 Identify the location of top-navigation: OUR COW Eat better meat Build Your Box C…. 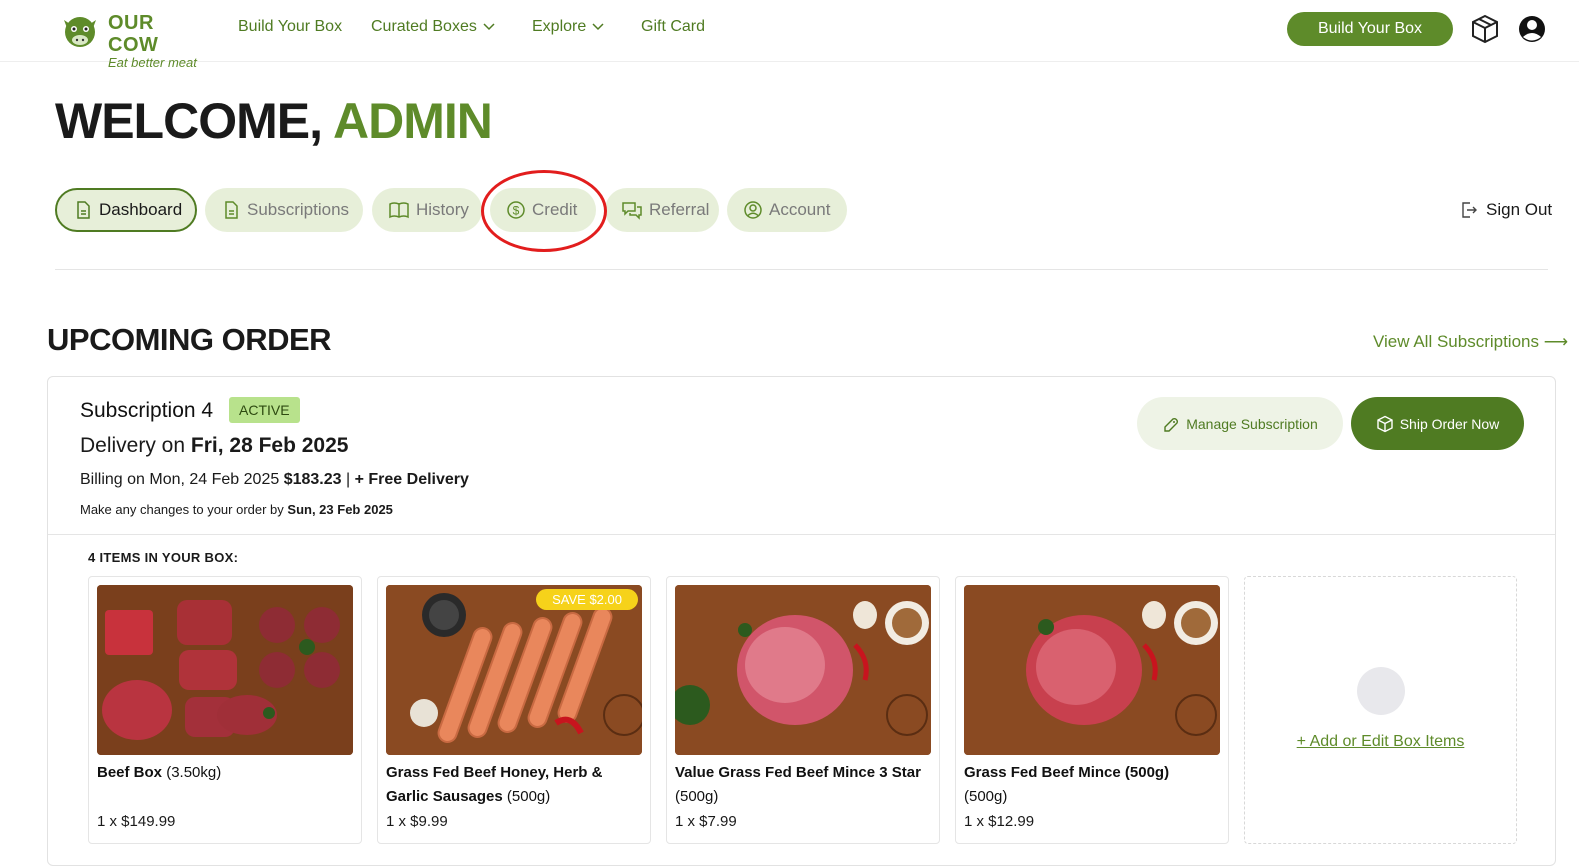
(789, 35).